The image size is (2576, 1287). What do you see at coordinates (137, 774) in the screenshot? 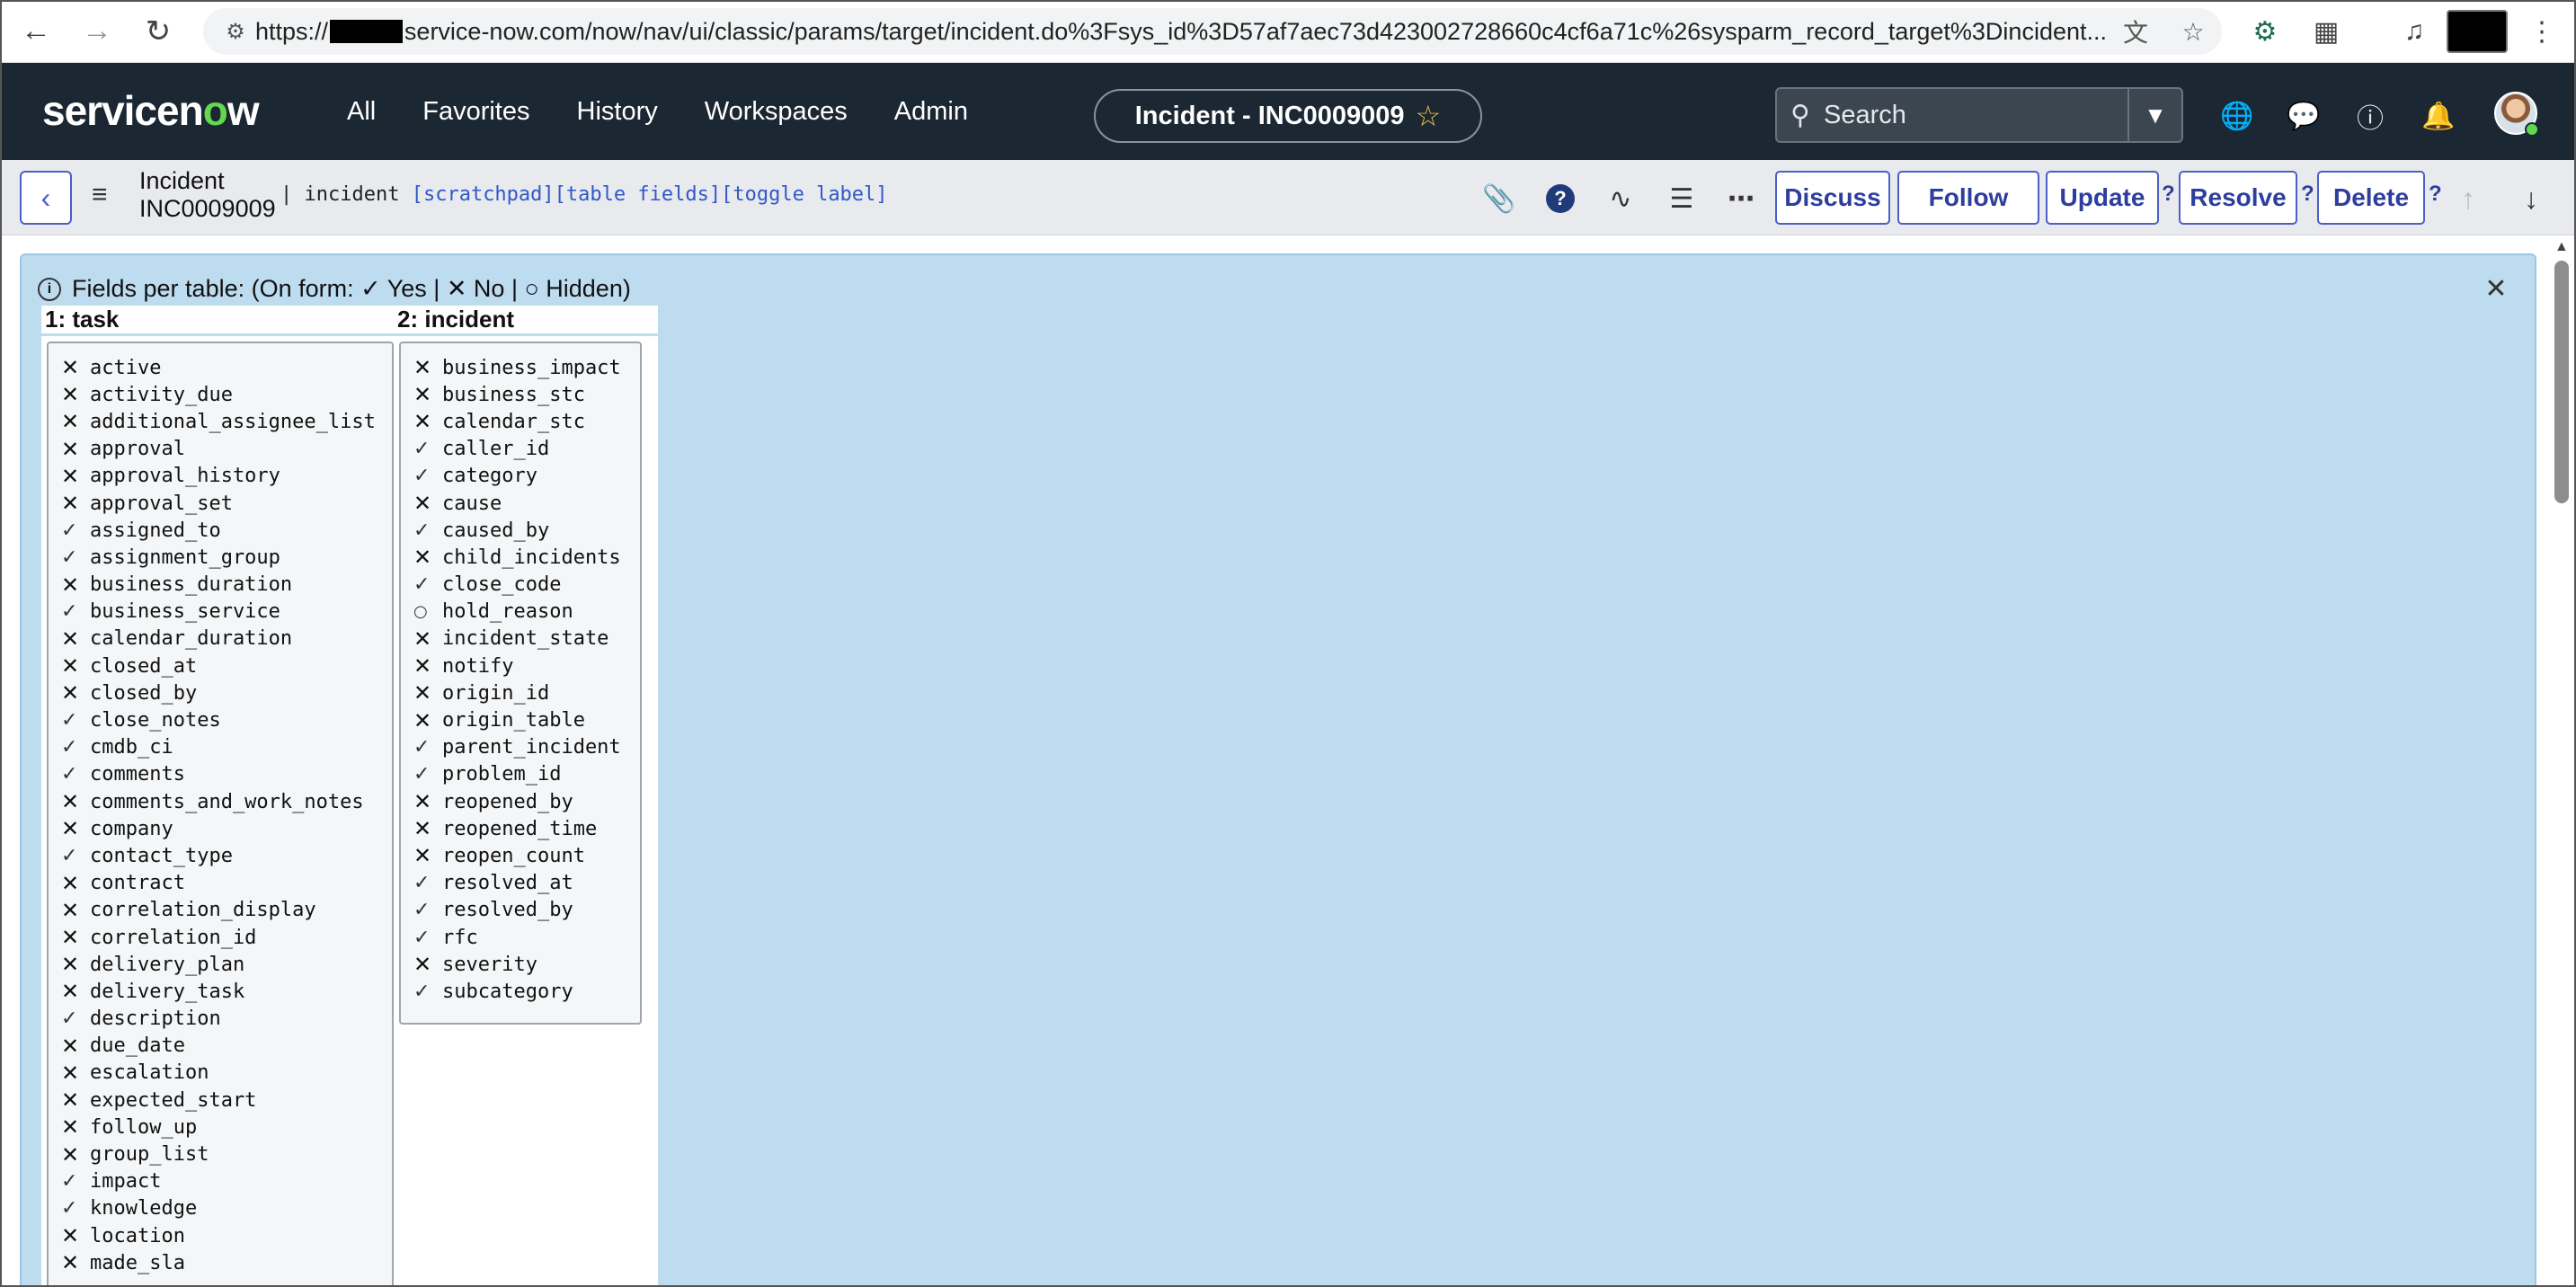
I see `field-name: comments` at bounding box center [137, 774].